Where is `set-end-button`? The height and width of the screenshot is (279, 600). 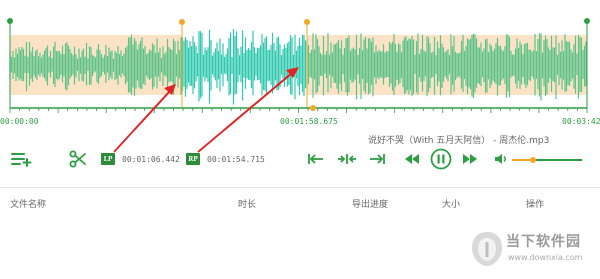 set-end-button is located at coordinates (377, 159).